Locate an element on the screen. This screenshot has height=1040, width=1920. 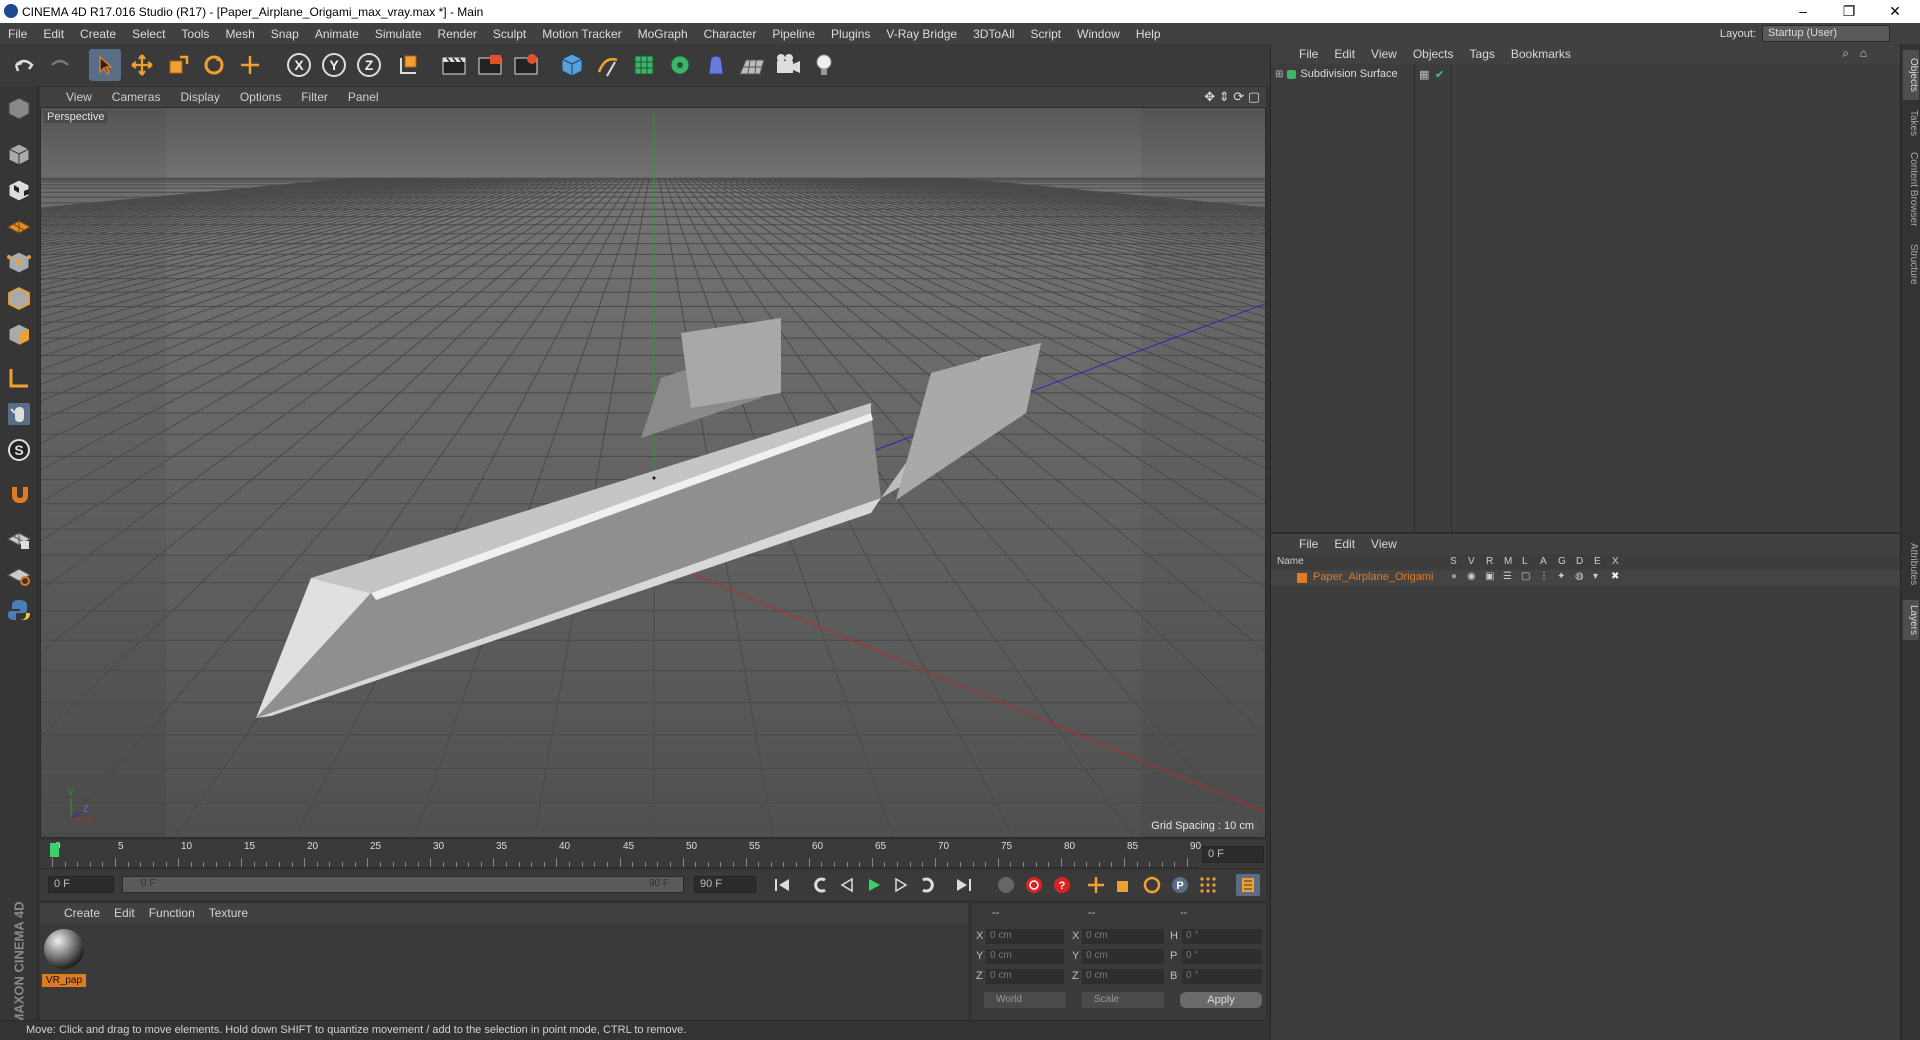
menu-animate: Animate is located at coordinates (337, 34).